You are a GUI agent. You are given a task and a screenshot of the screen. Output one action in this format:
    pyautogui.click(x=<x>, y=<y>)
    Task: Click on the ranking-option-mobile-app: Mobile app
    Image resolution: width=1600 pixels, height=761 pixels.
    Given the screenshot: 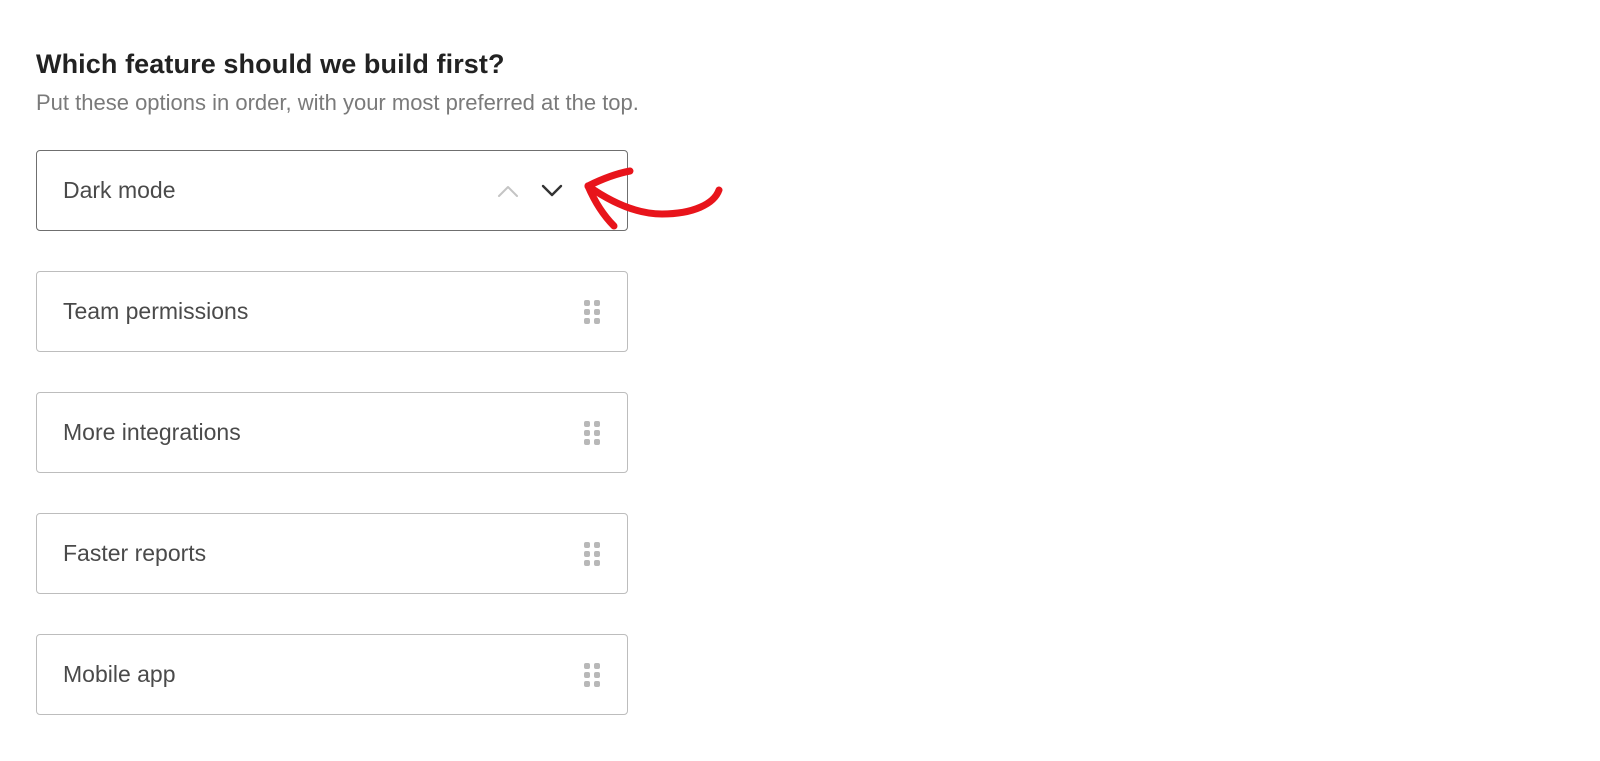 What is the action you would take?
    pyautogui.click(x=332, y=674)
    